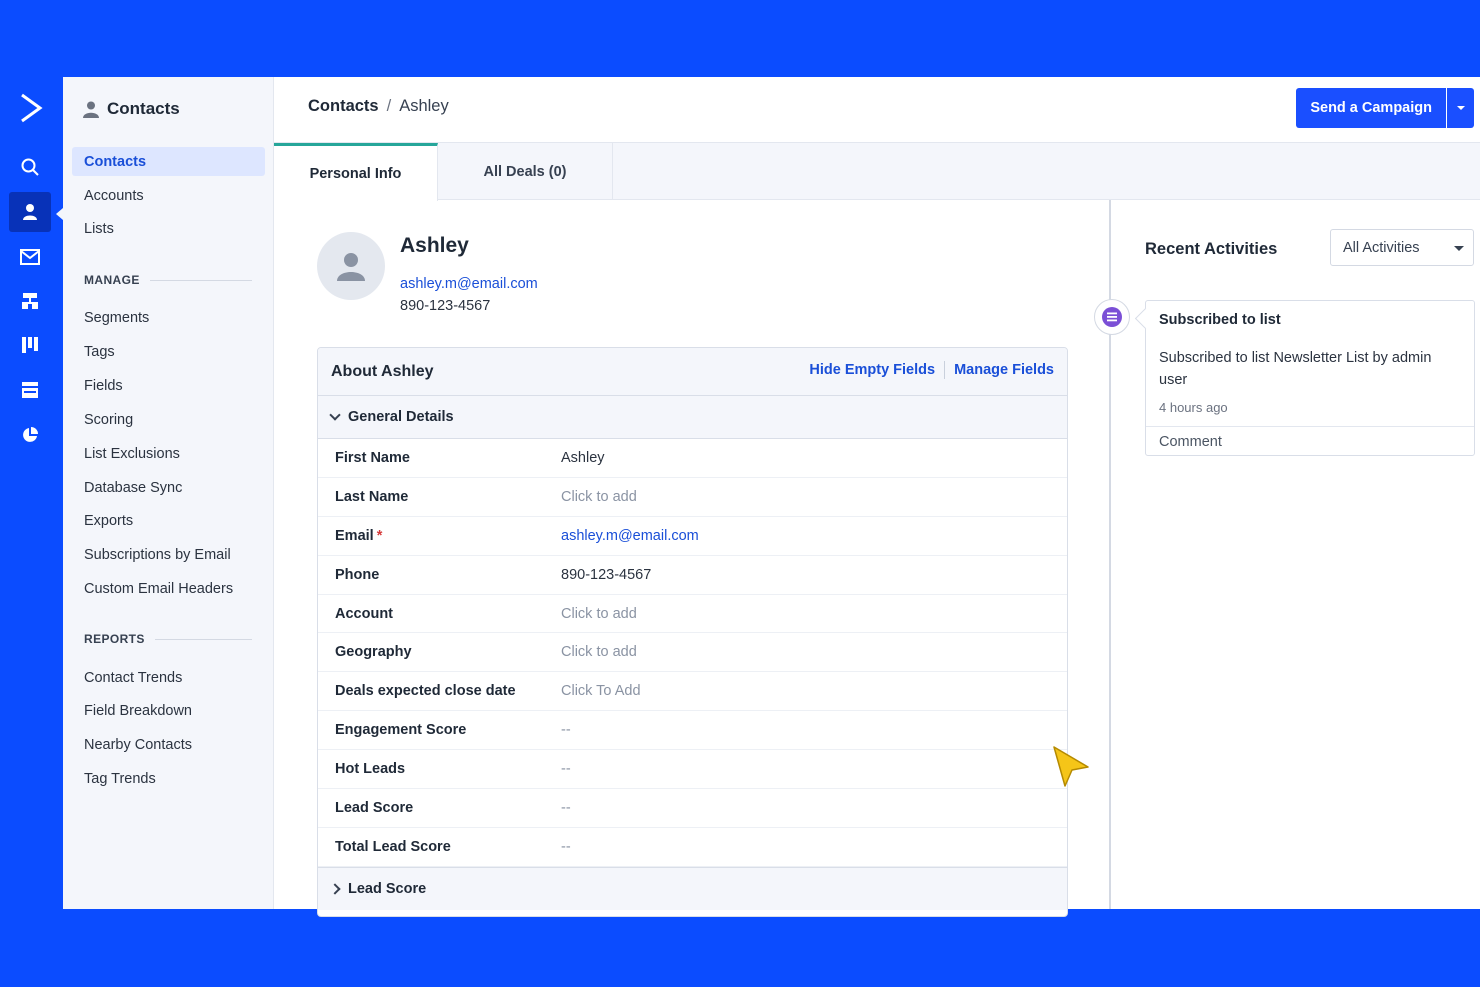 Image resolution: width=1480 pixels, height=987 pixels. I want to click on activity-time: 4 hours ago, so click(1193, 407).